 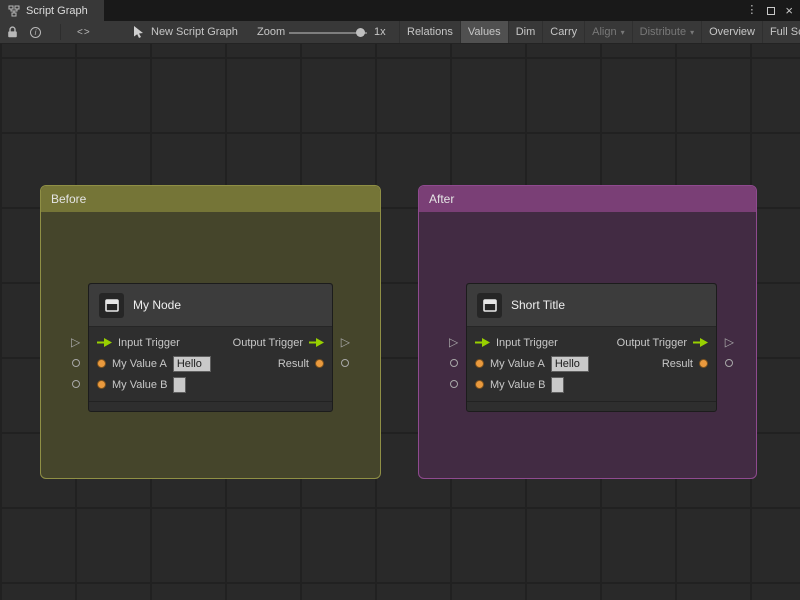 I want to click on maximize-icon, so click(x=771, y=10).